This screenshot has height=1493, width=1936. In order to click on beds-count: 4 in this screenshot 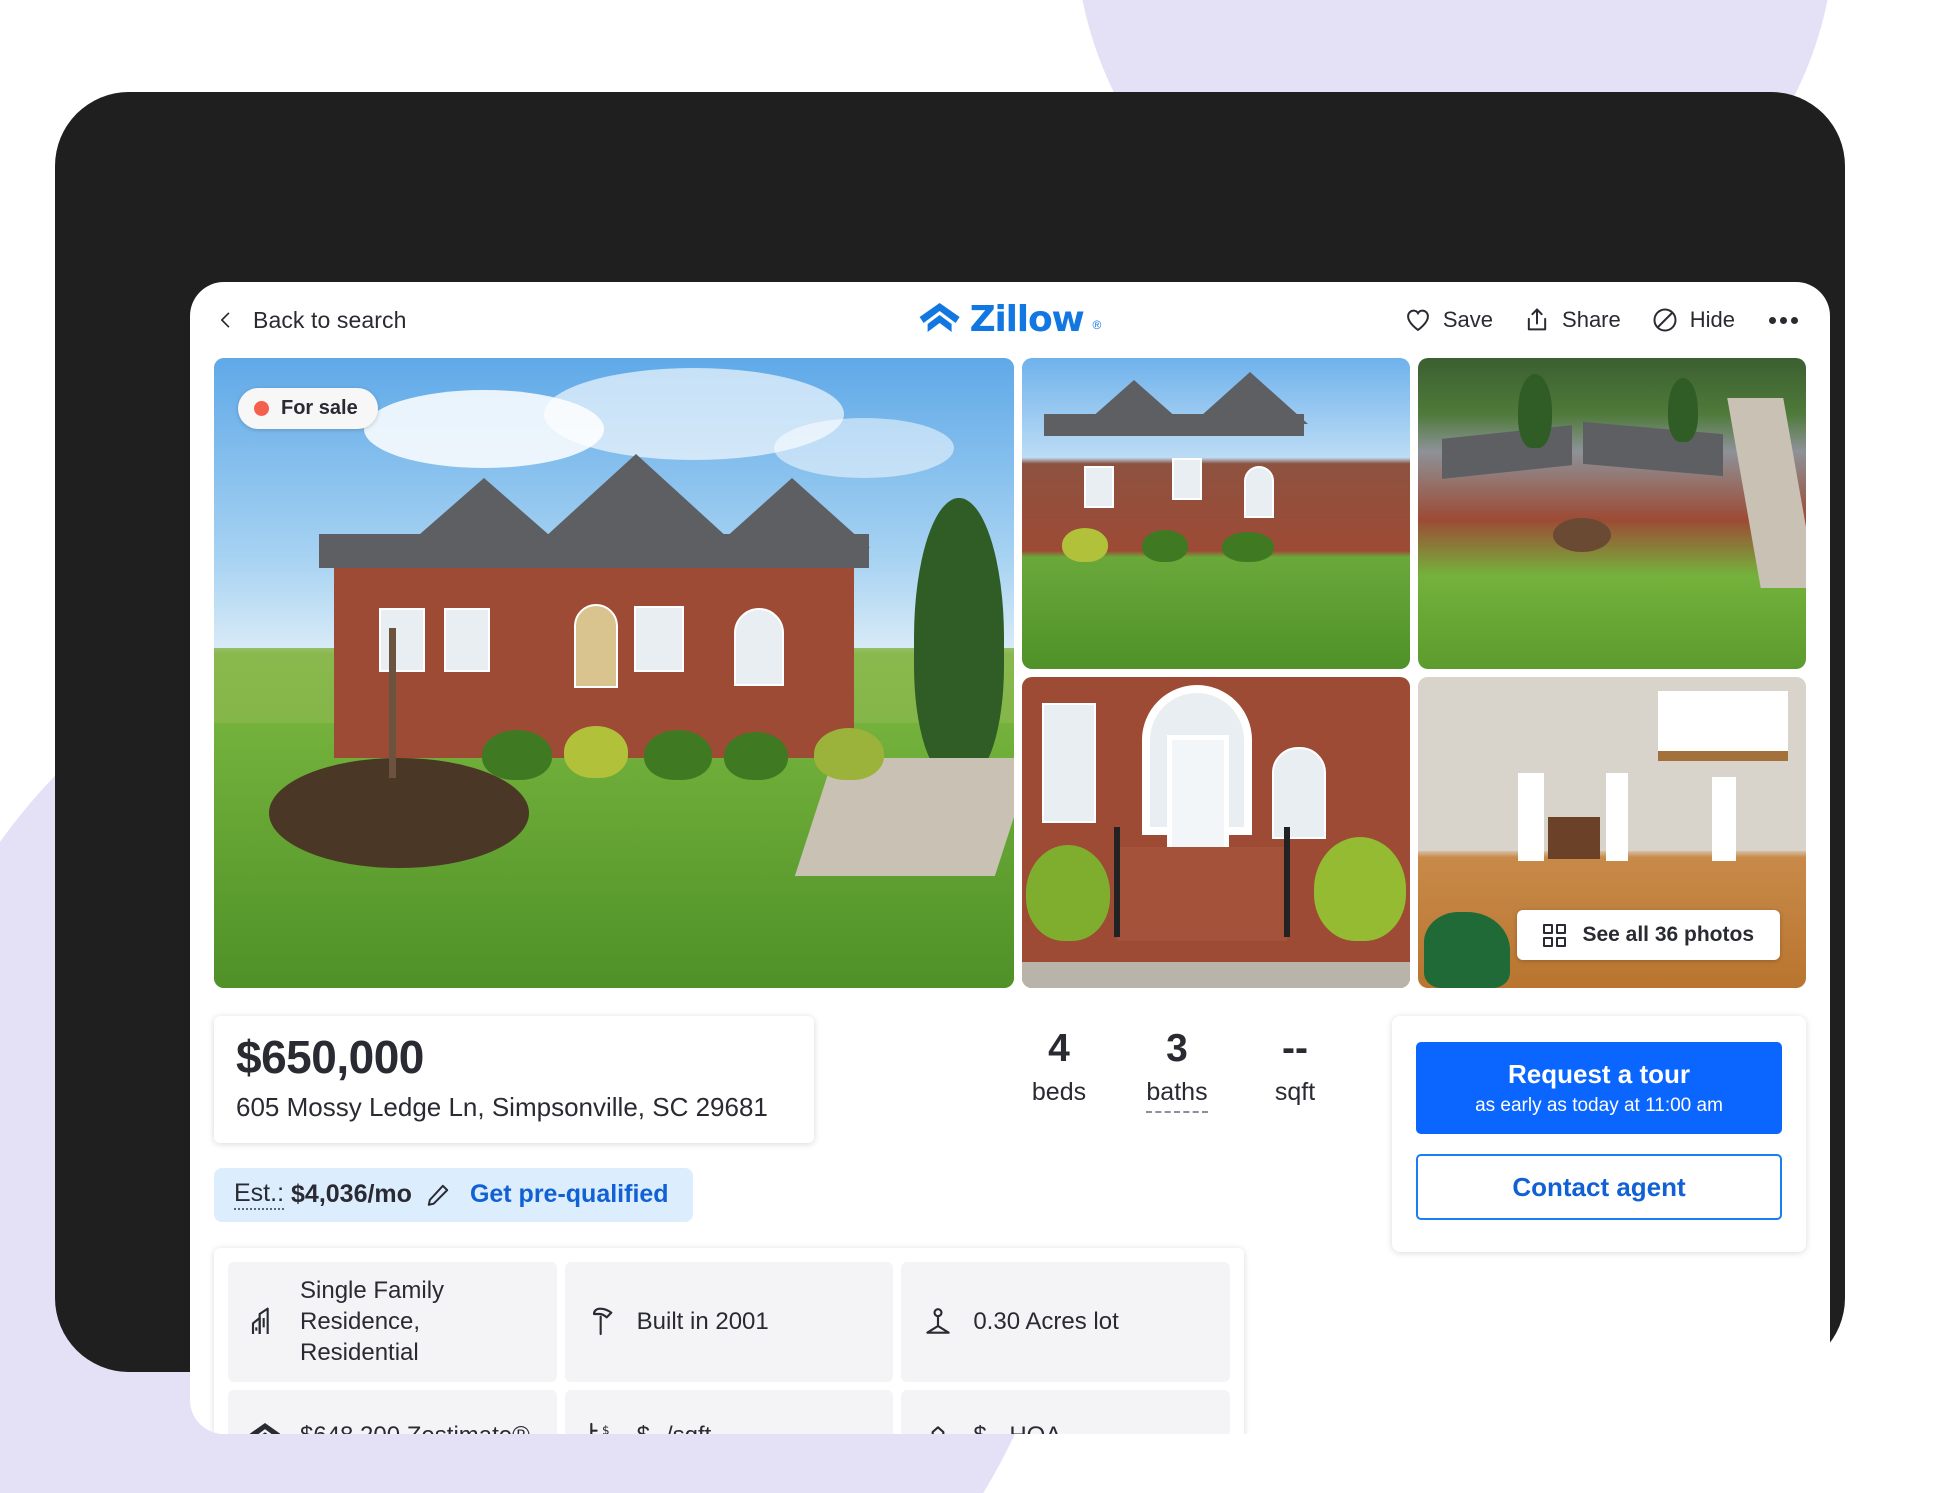, I will do `click(1059, 1048)`.